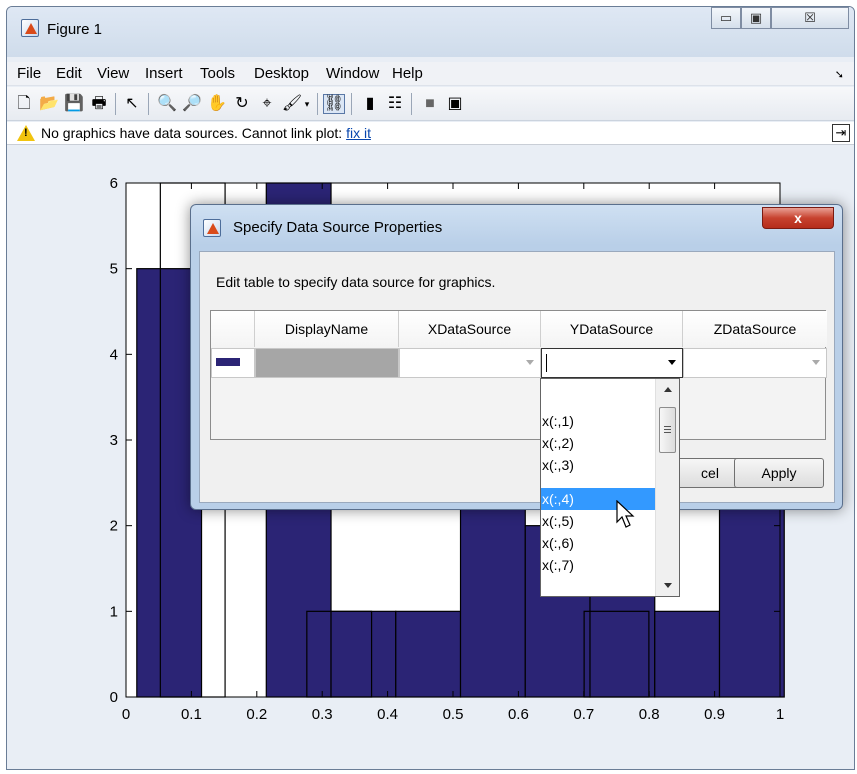 This screenshot has height=774, width=857. Describe the element at coordinates (667, 487) in the screenshot. I see `dropdown-scrollbar` at that location.